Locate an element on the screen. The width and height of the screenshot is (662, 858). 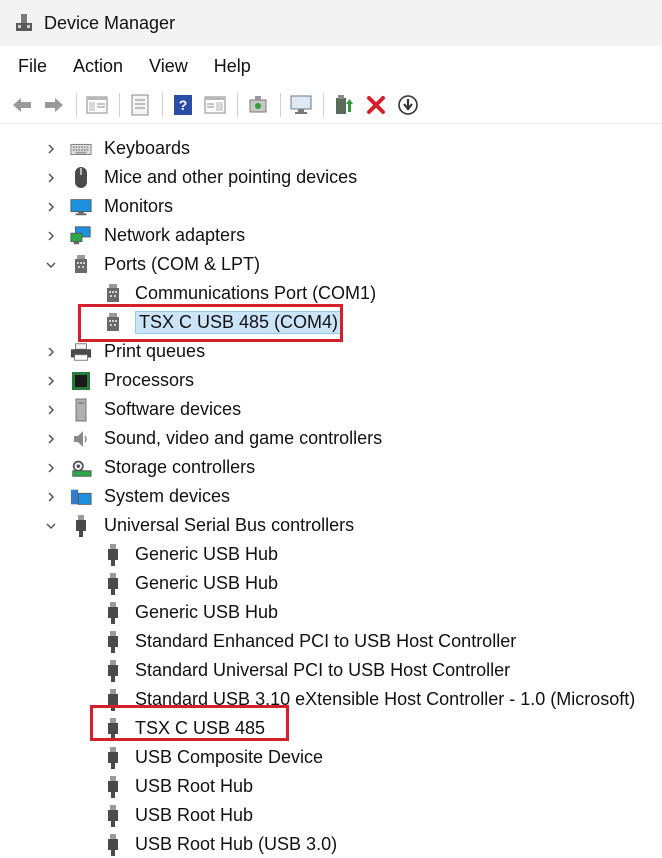
tree-item-usb-device: USB Root Hub (USB 3.0) is located at coordinates (331, 844).